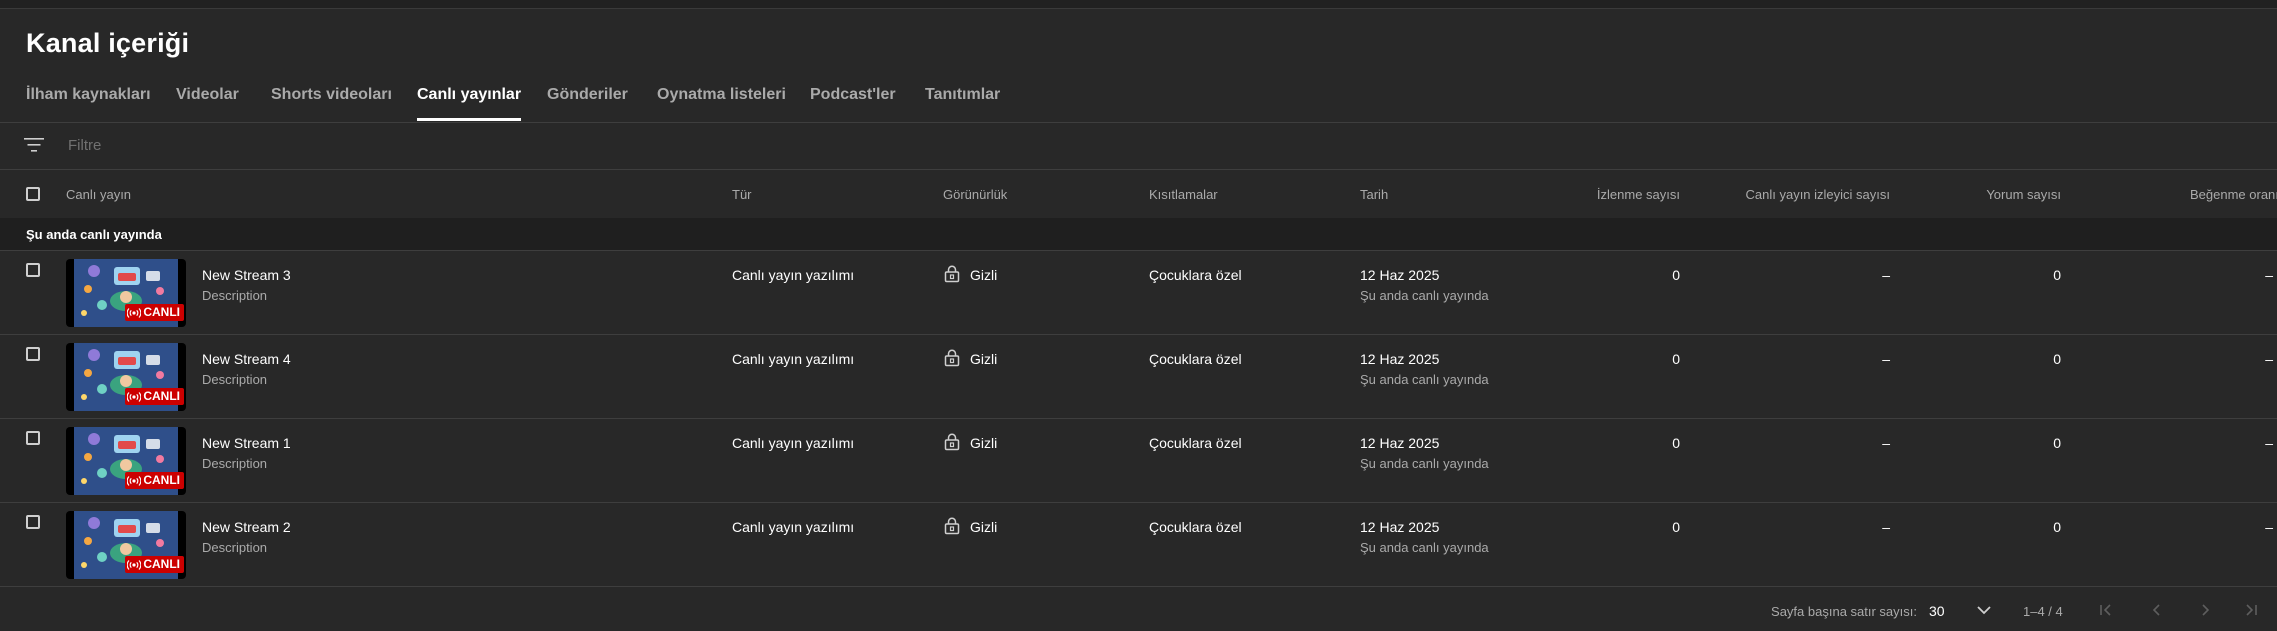 The width and height of the screenshot is (2277, 631). I want to click on tab-podcasts: Podcast'ler, so click(853, 103).